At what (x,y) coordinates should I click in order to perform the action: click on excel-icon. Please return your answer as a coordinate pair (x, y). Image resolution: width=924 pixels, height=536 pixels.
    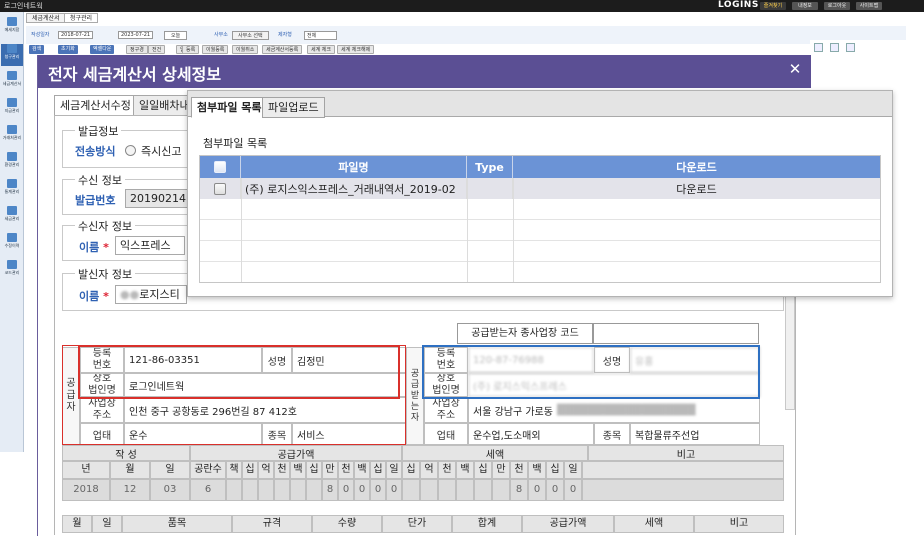
    Looking at the image, I should click on (834, 47).